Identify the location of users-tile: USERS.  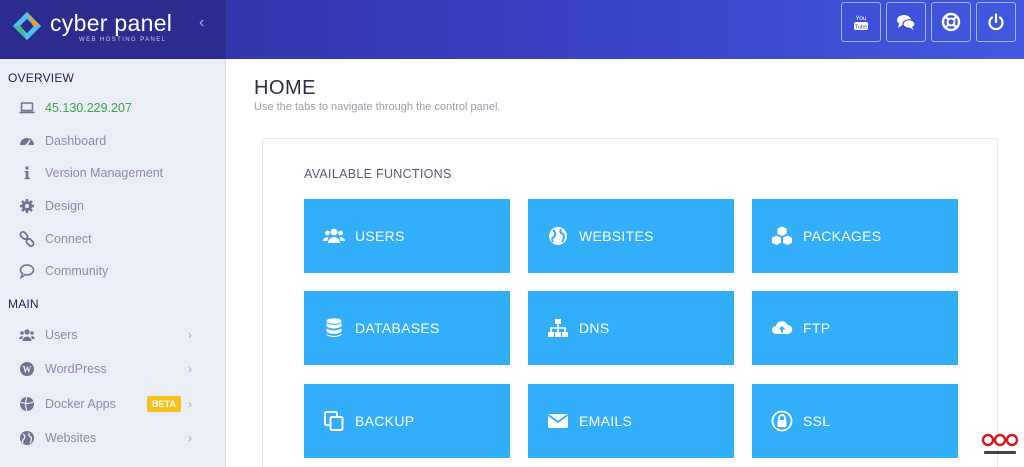
(407, 236).